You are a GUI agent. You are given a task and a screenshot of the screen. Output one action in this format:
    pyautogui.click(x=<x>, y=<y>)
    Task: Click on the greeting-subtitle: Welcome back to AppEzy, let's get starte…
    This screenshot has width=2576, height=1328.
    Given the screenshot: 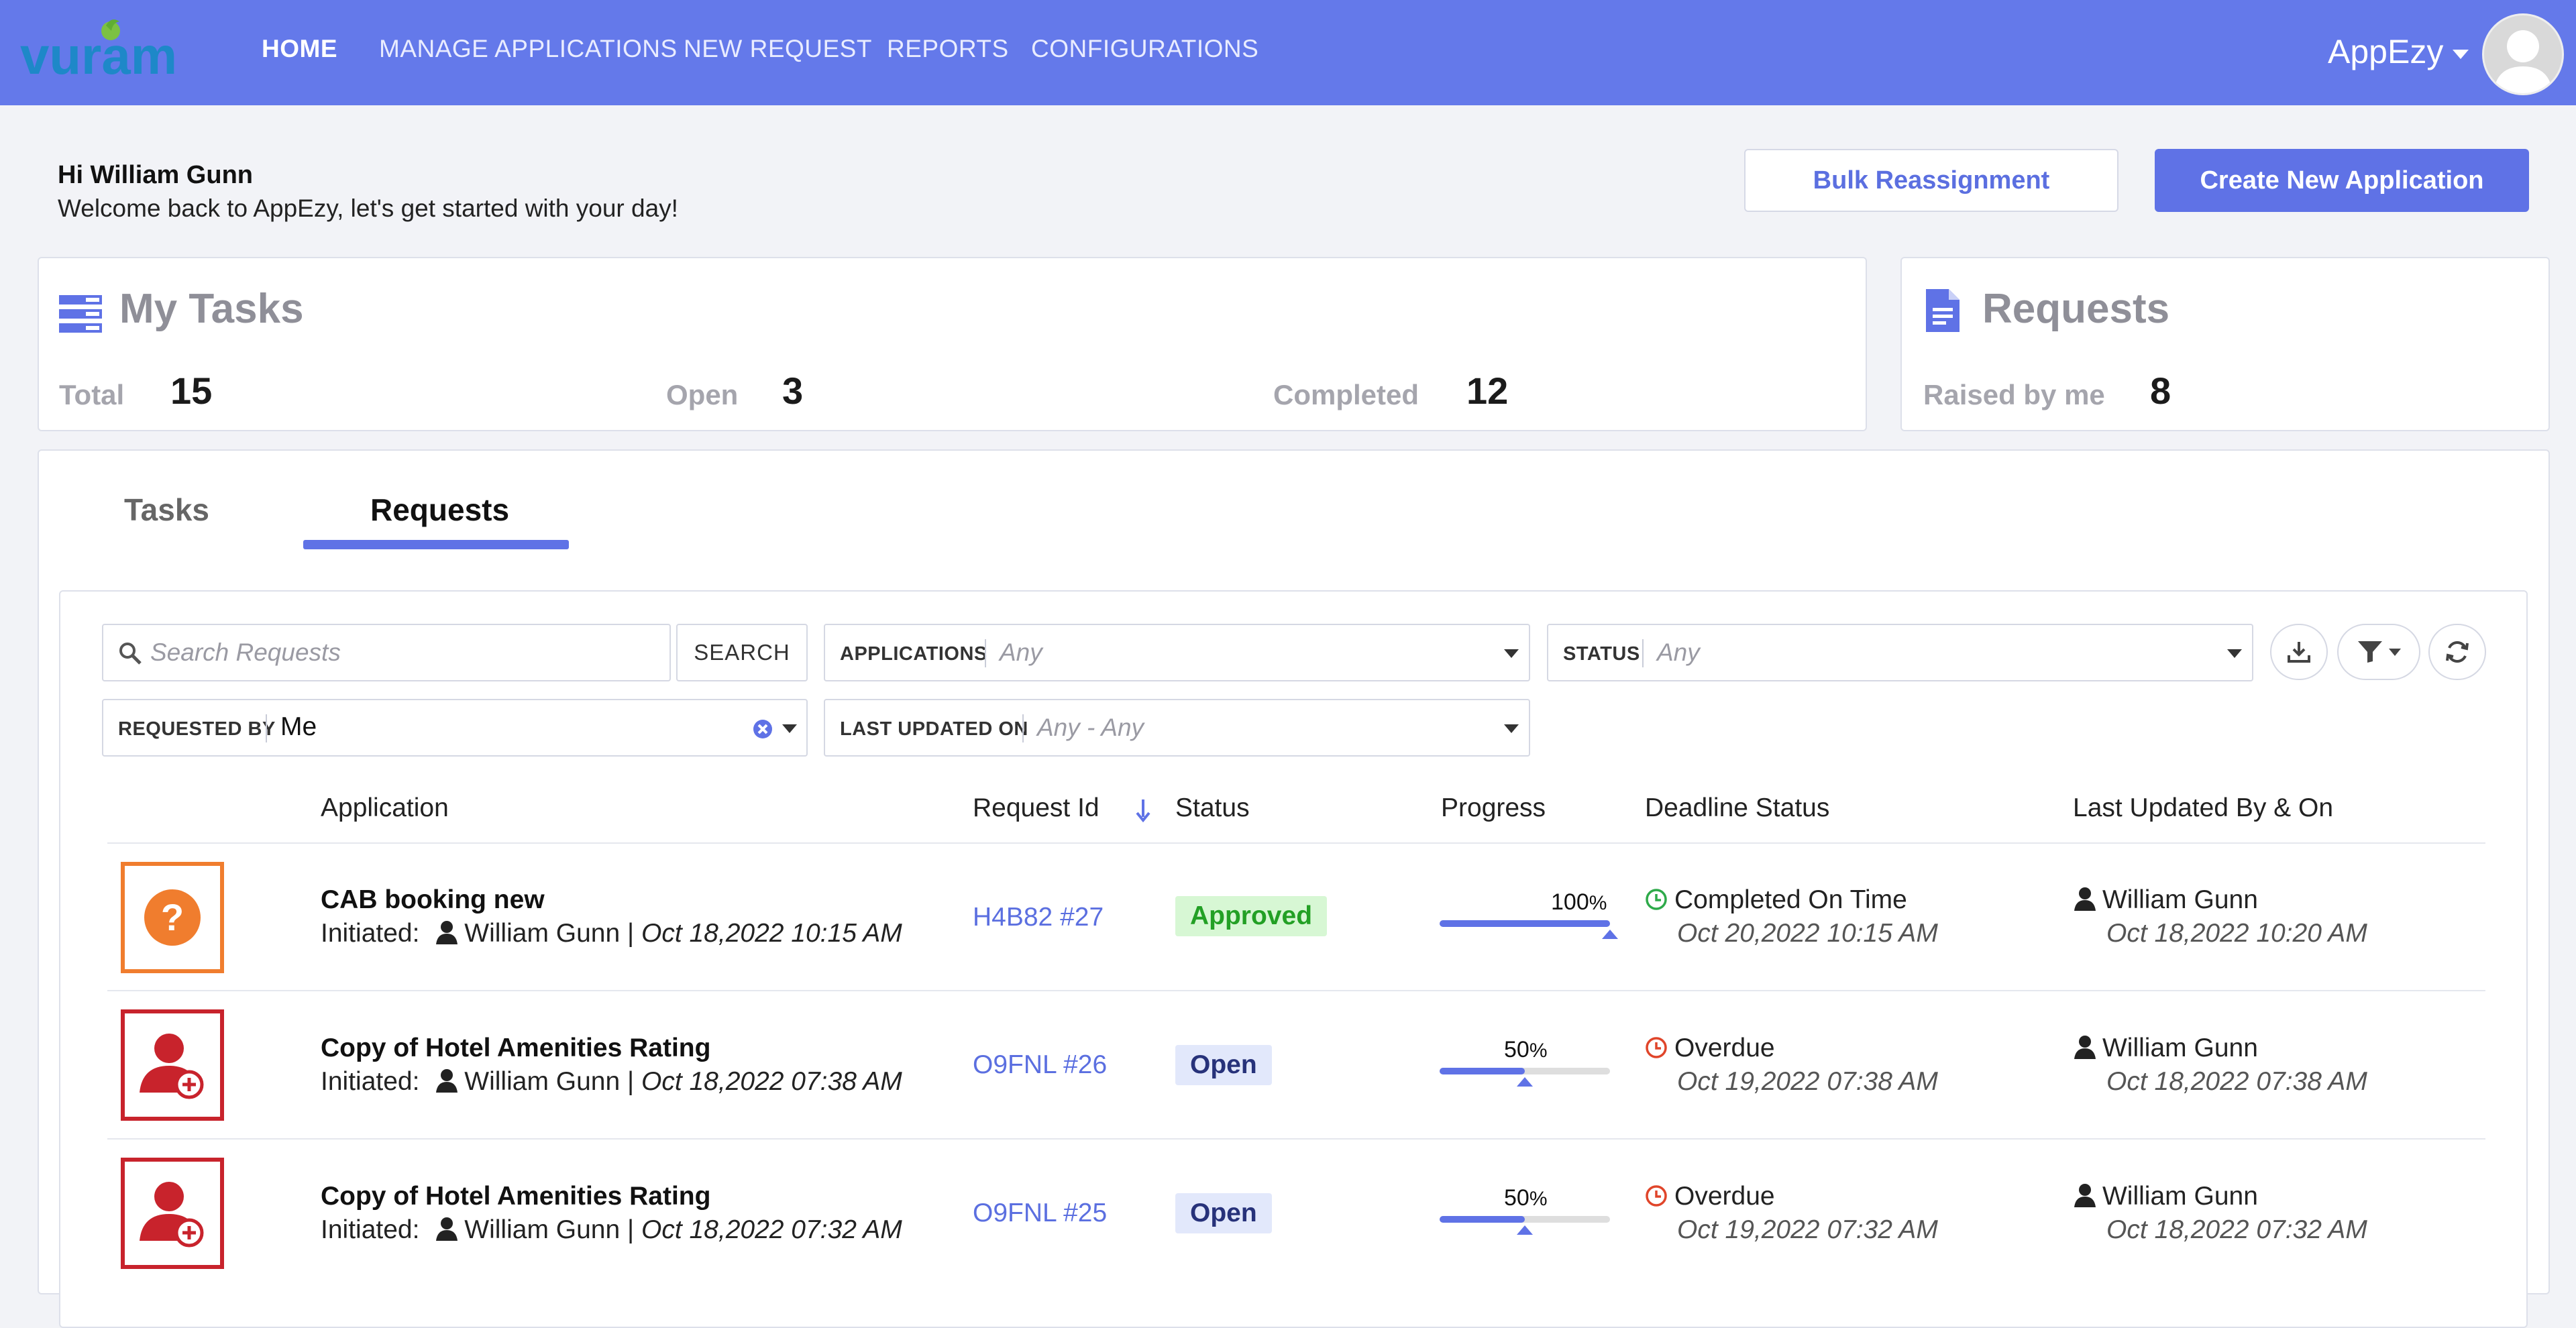 What is the action you would take?
    pyautogui.click(x=368, y=208)
    